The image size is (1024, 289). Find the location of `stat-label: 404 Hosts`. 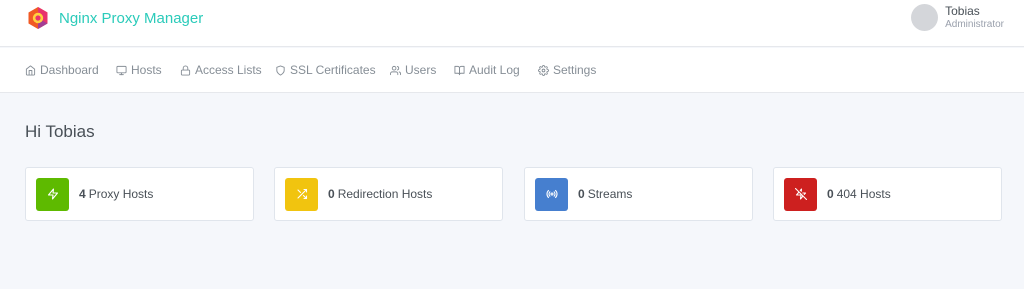

stat-label: 404 Hosts is located at coordinates (863, 194).